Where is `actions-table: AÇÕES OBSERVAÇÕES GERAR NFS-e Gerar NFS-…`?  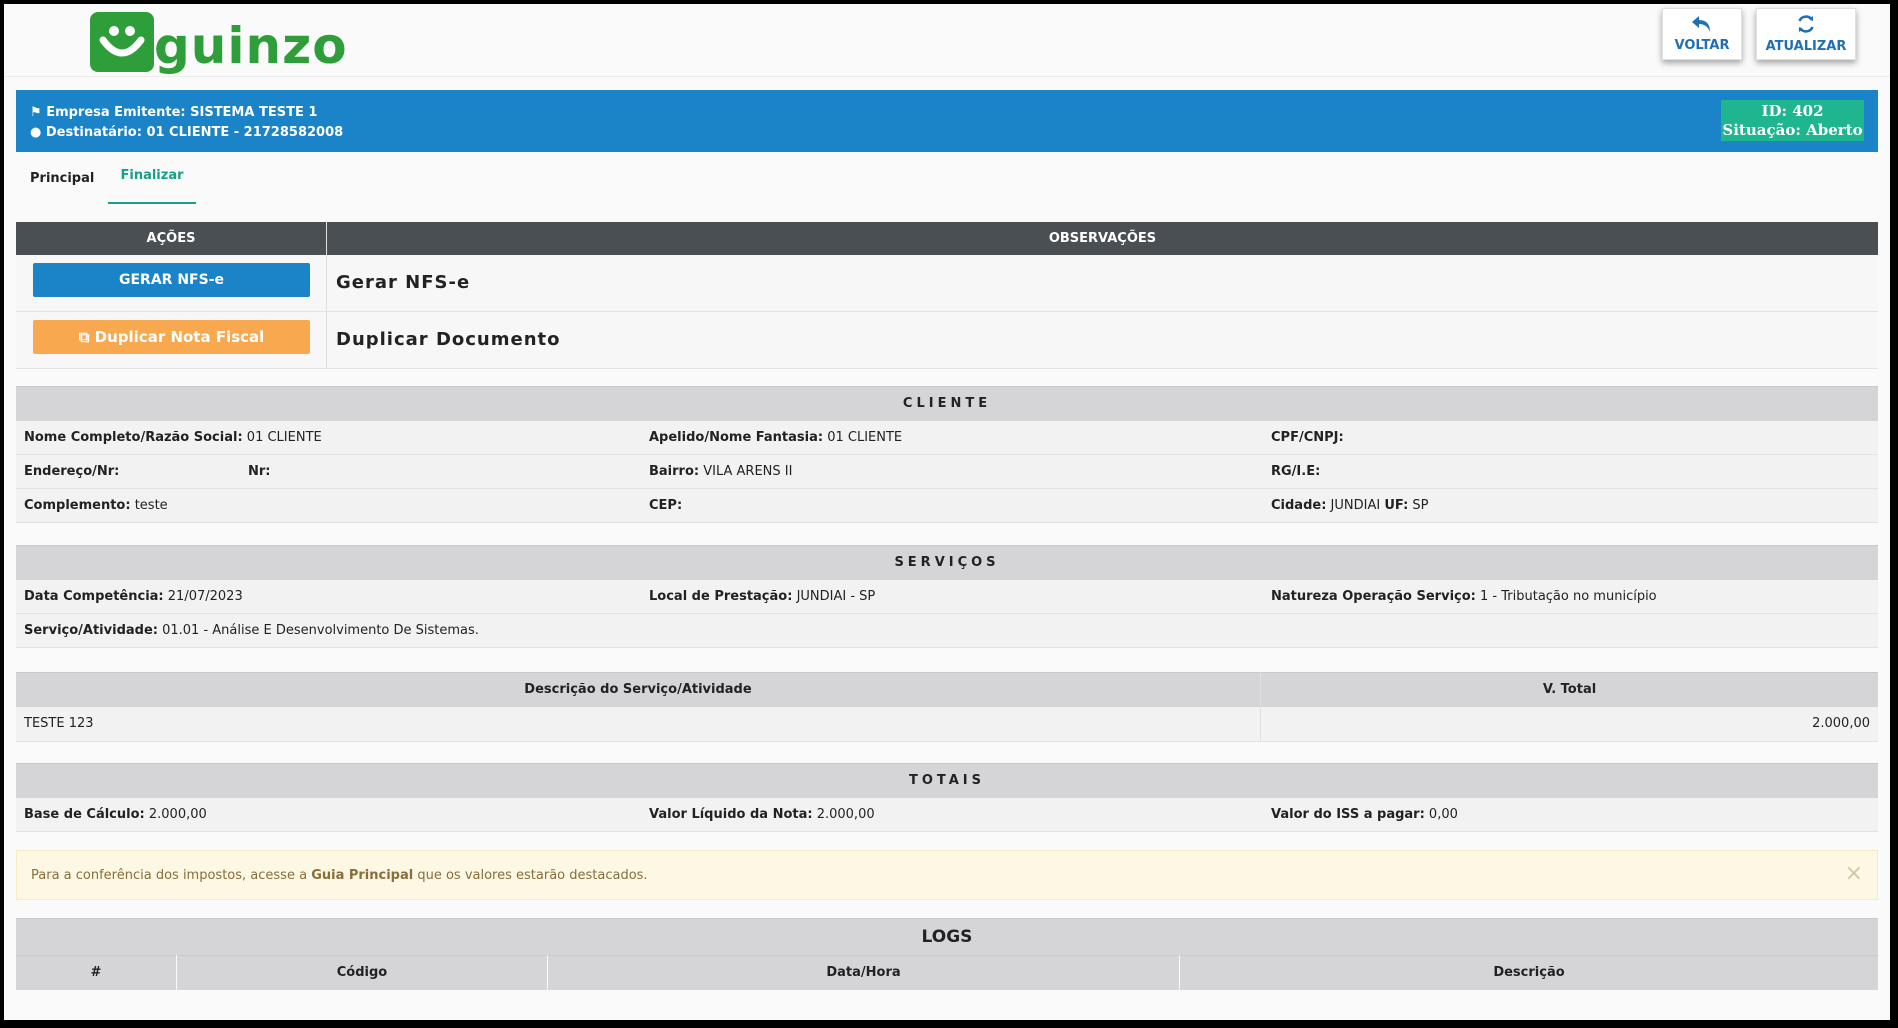 actions-table: AÇÕES OBSERVAÇÕES GERAR NFS-e Gerar NFS-… is located at coordinates (947, 295).